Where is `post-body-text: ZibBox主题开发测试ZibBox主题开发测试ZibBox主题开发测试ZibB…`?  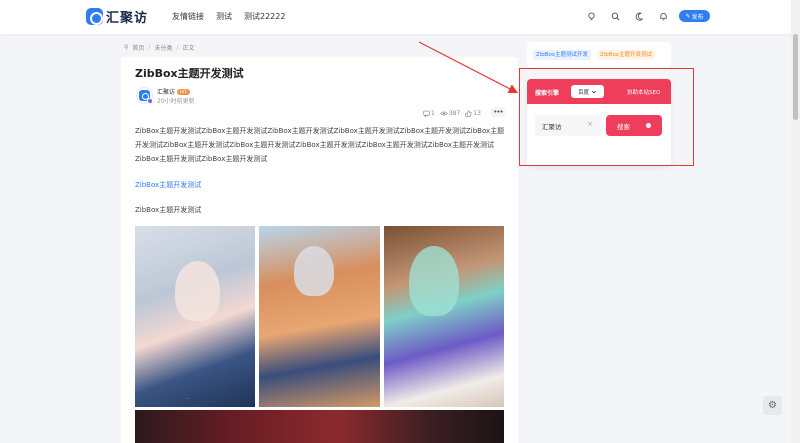 post-body-text: ZibBox主题开发测试ZibBox主题开发测试ZibBox主题开发测试ZibB… is located at coordinates (320, 145).